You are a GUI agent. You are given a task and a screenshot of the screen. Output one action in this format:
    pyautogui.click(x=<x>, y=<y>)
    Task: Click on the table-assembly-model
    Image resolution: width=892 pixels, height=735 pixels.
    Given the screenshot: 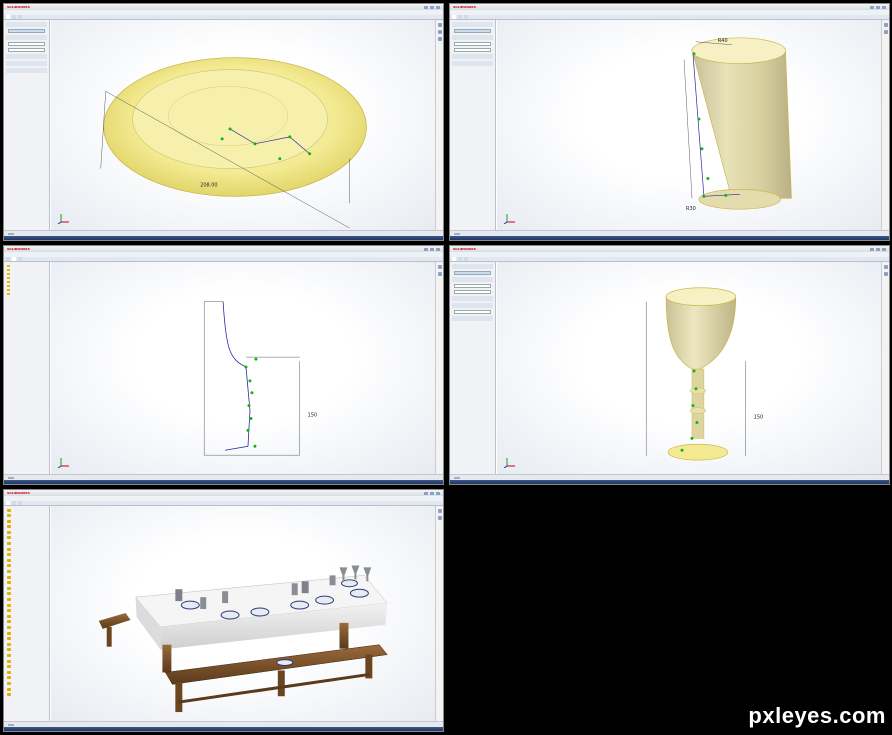 What is the action you would take?
    pyautogui.click(x=243, y=613)
    